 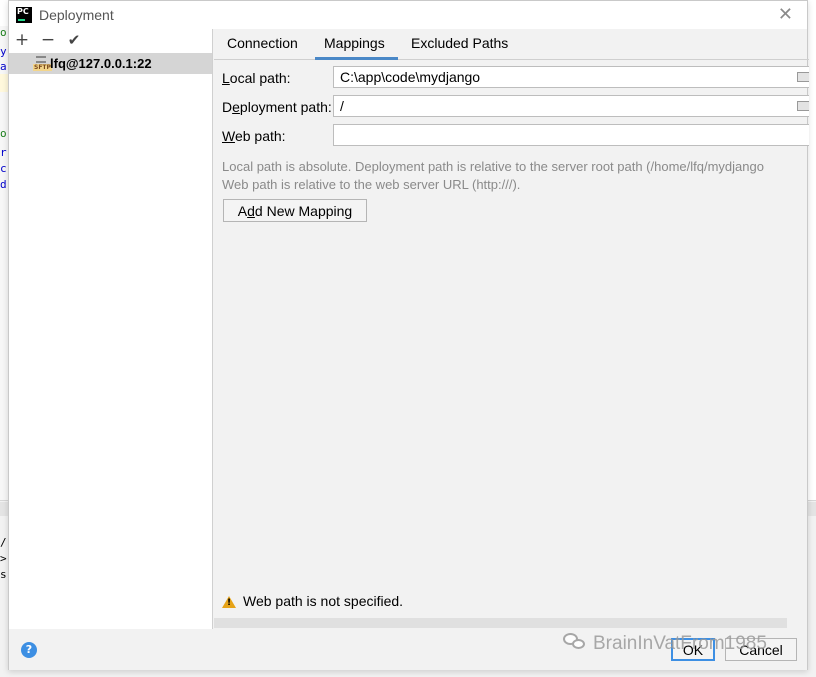 I want to click on web-path-input, so click(x=571, y=135).